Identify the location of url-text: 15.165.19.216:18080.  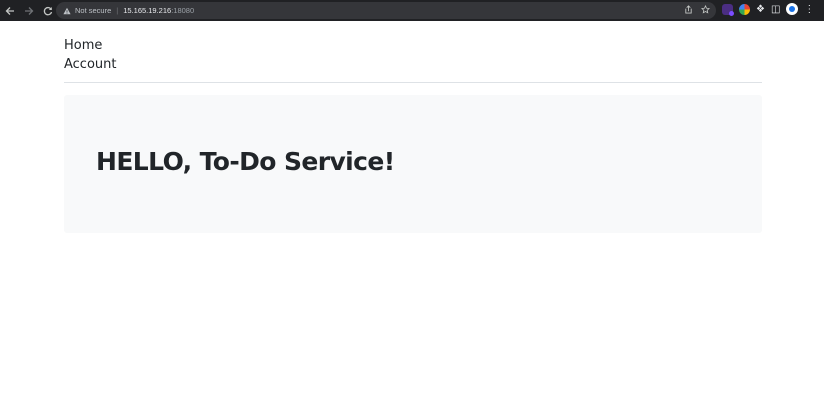
(158, 10).